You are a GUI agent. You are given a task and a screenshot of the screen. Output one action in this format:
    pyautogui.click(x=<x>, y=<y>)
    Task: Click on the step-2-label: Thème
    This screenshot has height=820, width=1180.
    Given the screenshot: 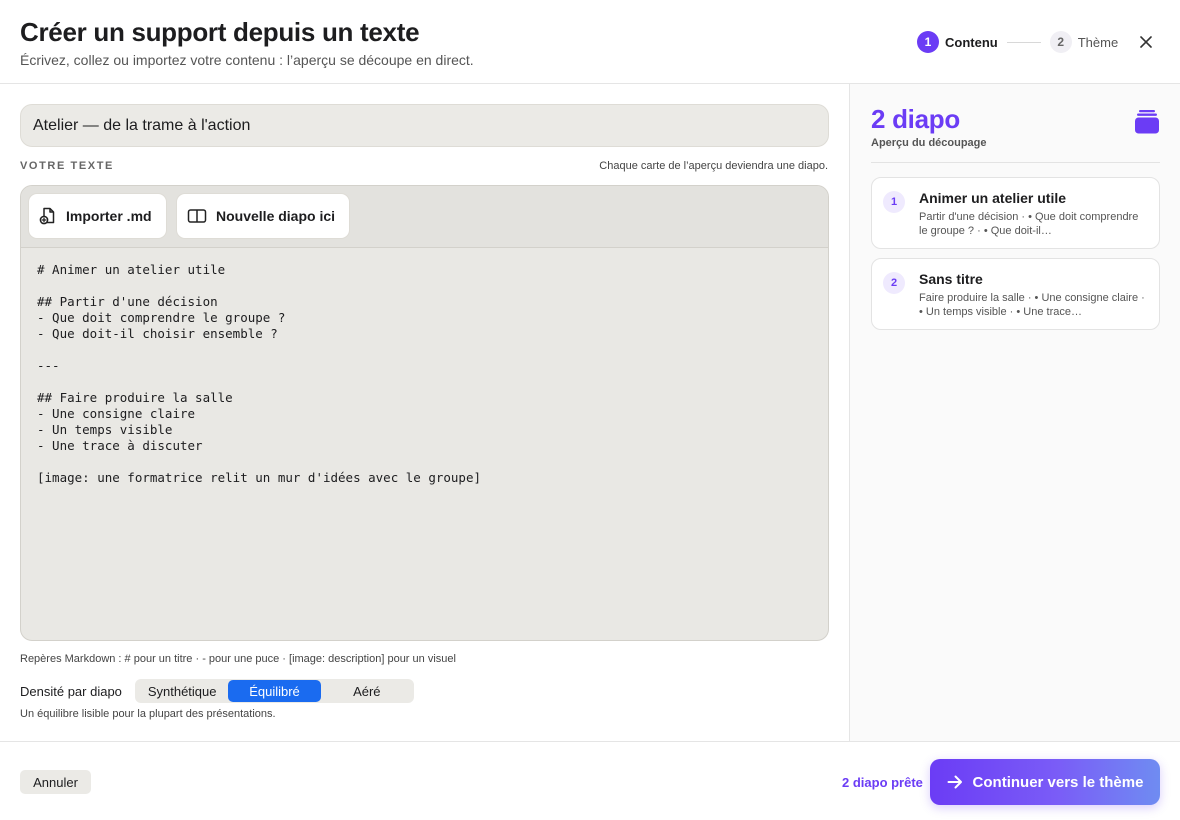 What is the action you would take?
    pyautogui.click(x=1098, y=42)
    